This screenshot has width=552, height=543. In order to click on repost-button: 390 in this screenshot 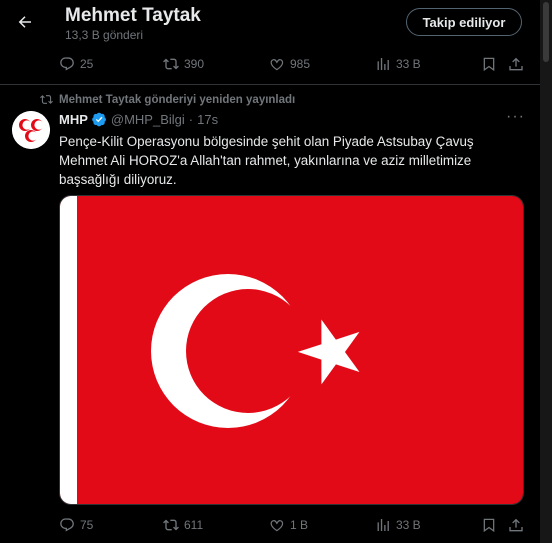, I will do `click(183, 64)`.